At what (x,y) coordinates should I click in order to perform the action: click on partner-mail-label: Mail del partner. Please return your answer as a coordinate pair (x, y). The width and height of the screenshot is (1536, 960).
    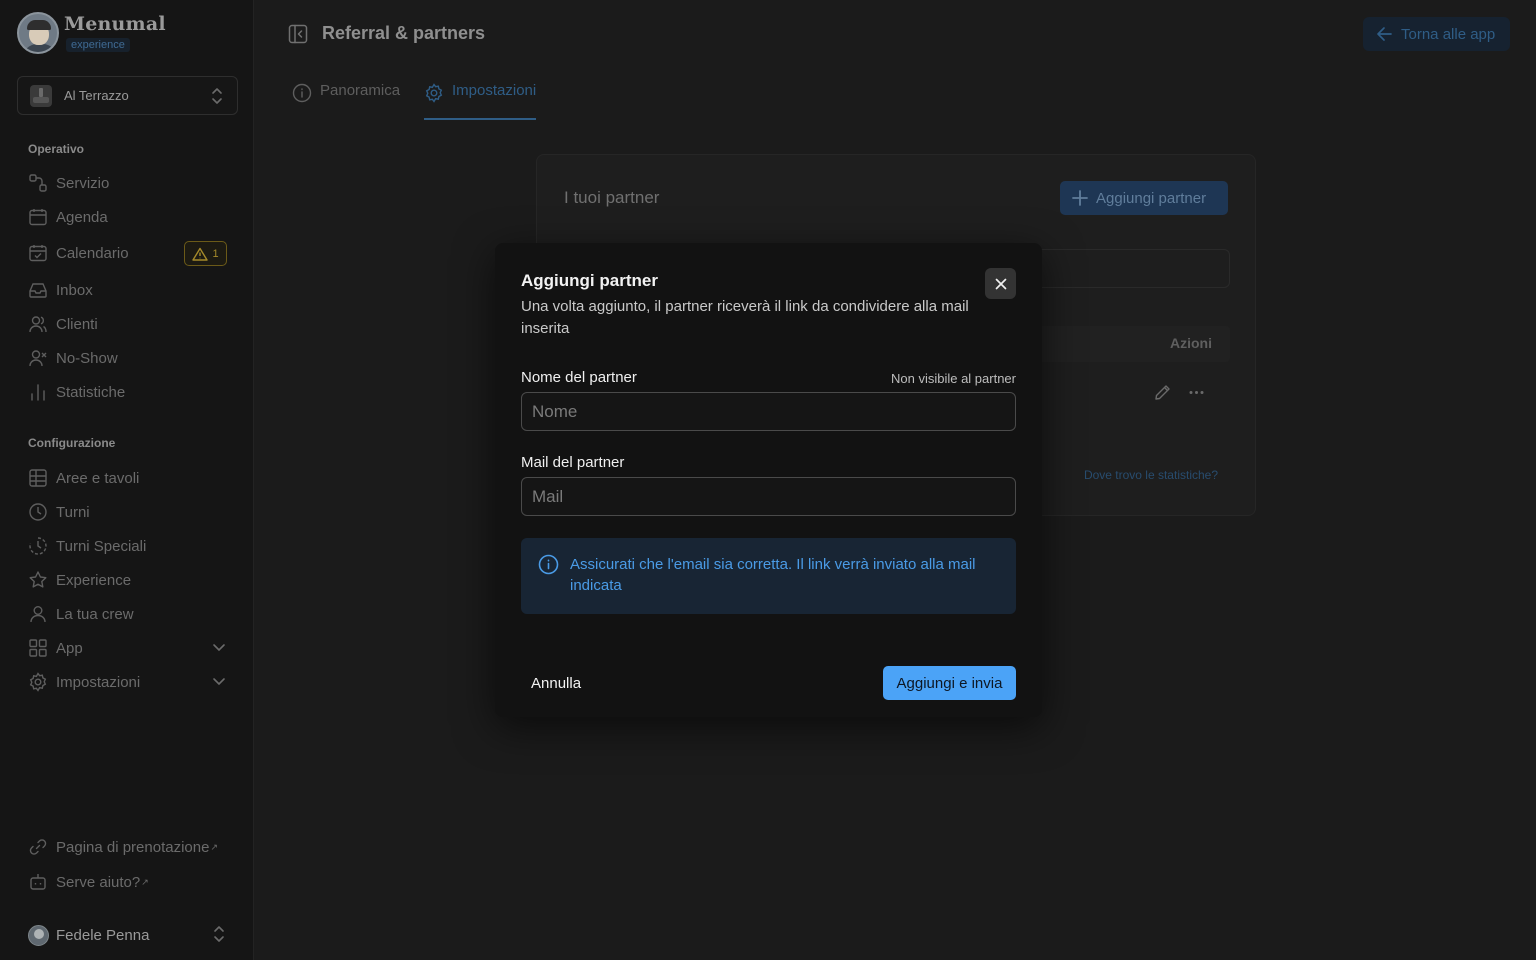
    Looking at the image, I should click on (573, 462).